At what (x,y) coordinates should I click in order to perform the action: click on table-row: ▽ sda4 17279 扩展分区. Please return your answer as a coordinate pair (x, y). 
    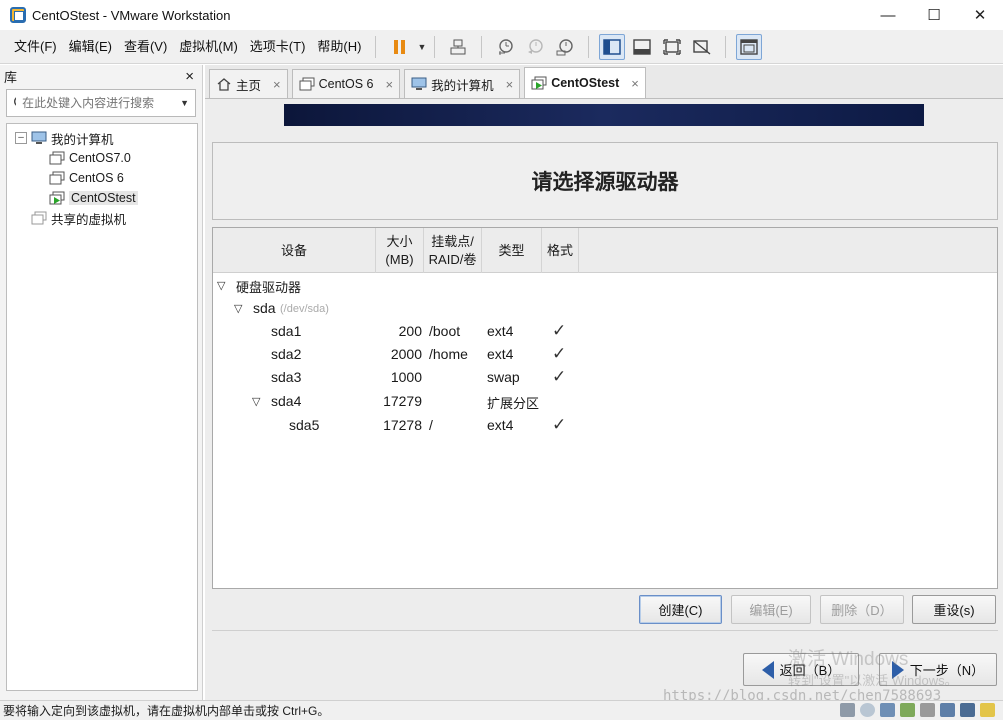
    Looking at the image, I should click on (605, 402).